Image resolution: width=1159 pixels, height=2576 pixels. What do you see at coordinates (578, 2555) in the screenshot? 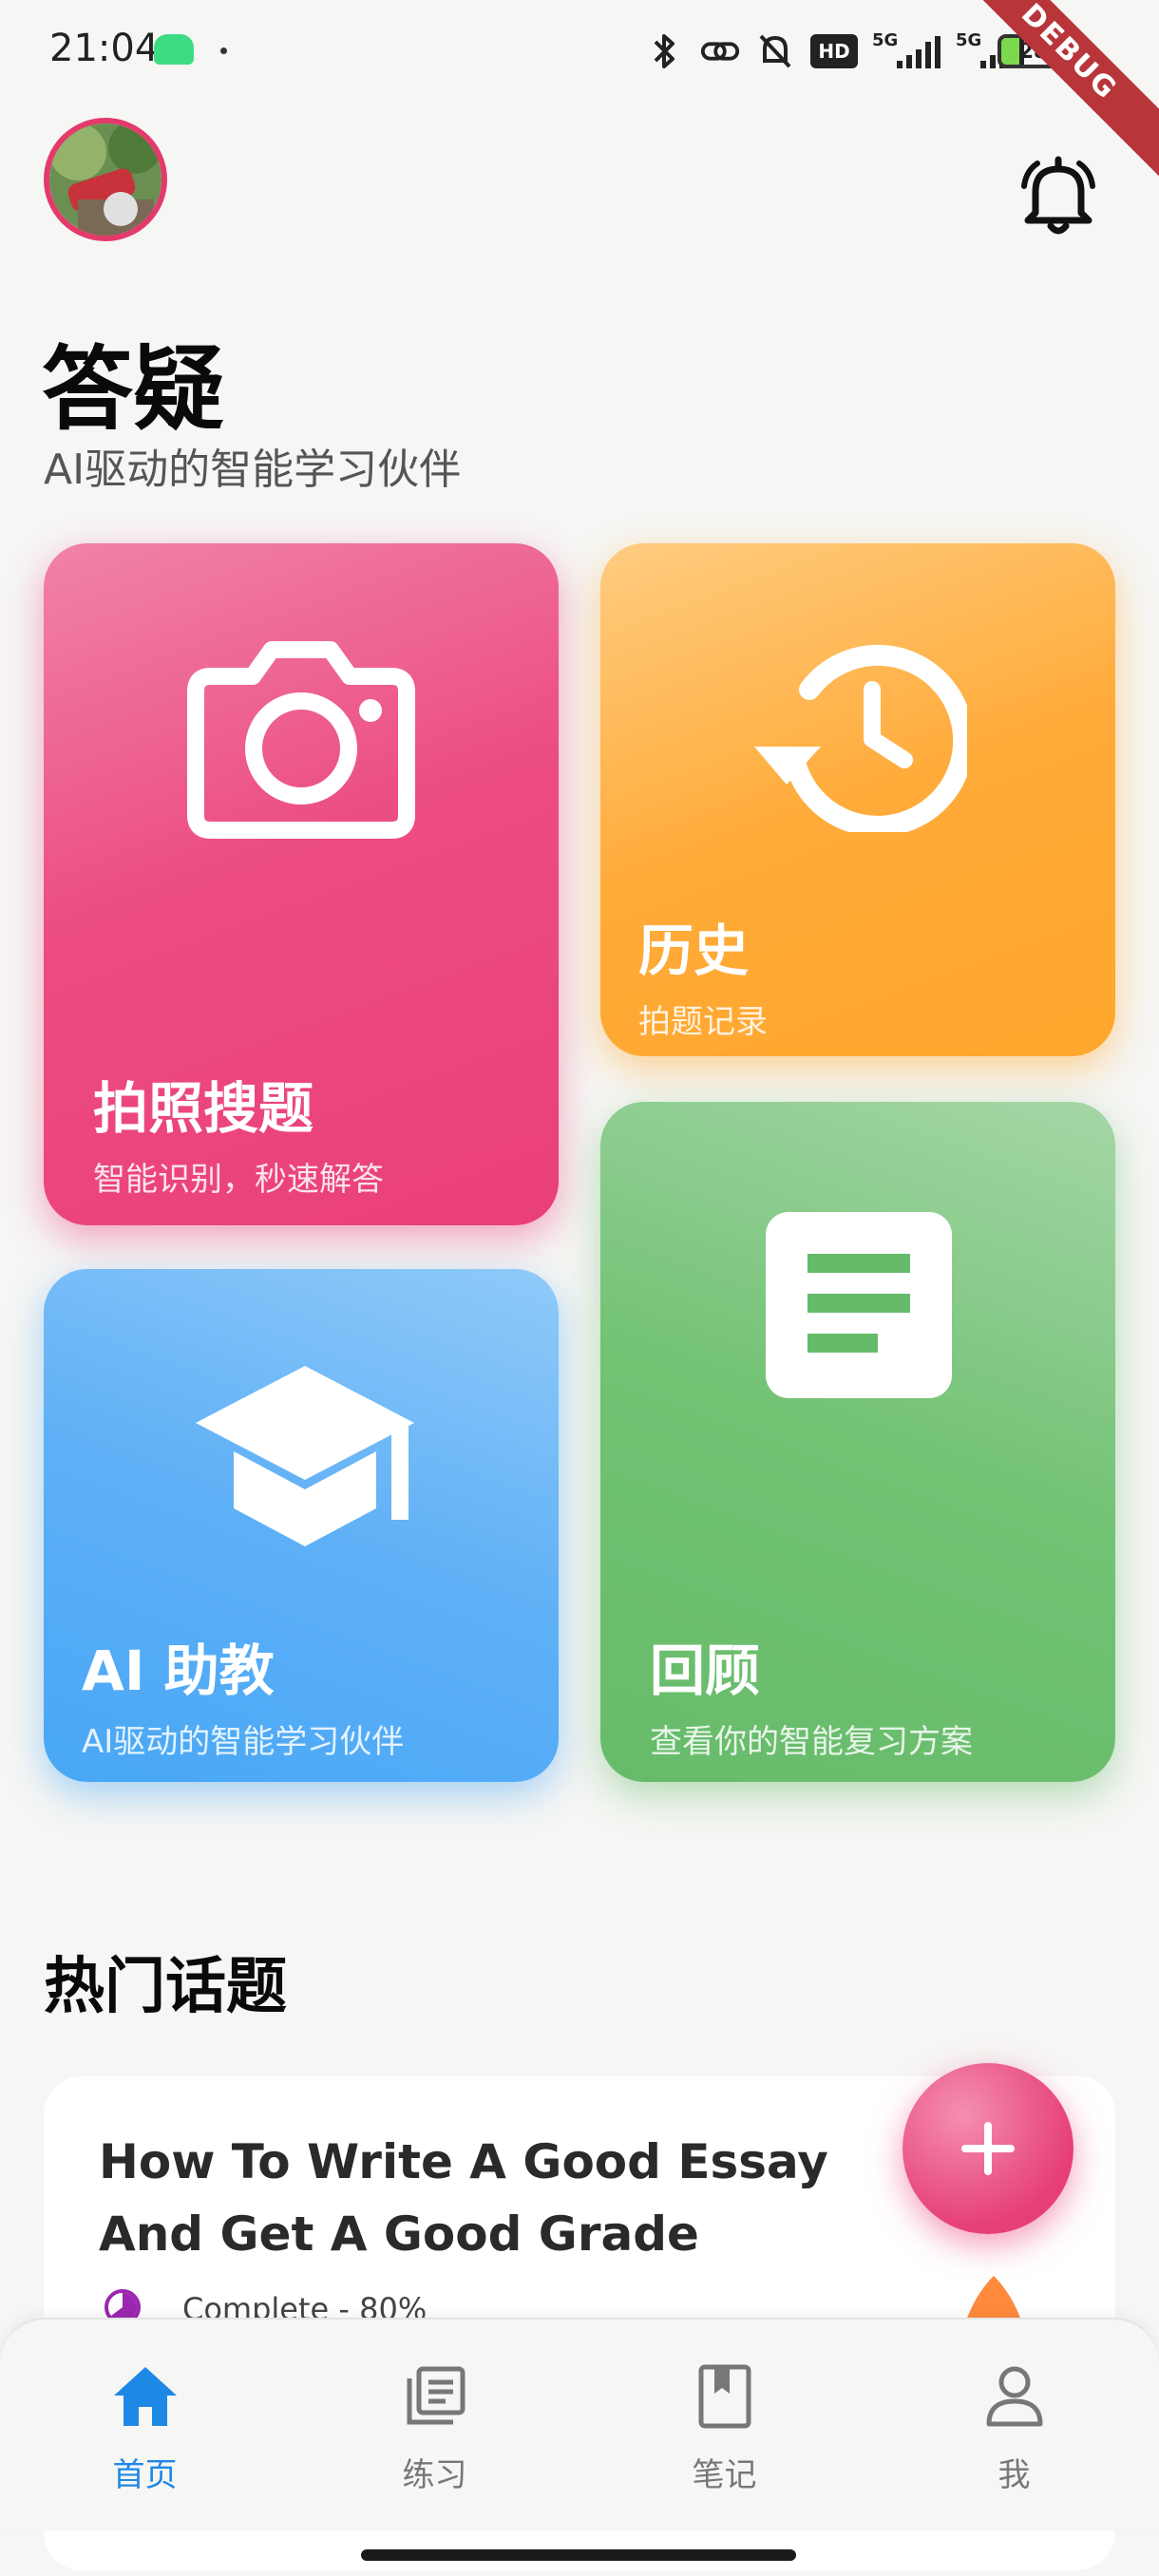
I see `gesture-home-bar` at bounding box center [578, 2555].